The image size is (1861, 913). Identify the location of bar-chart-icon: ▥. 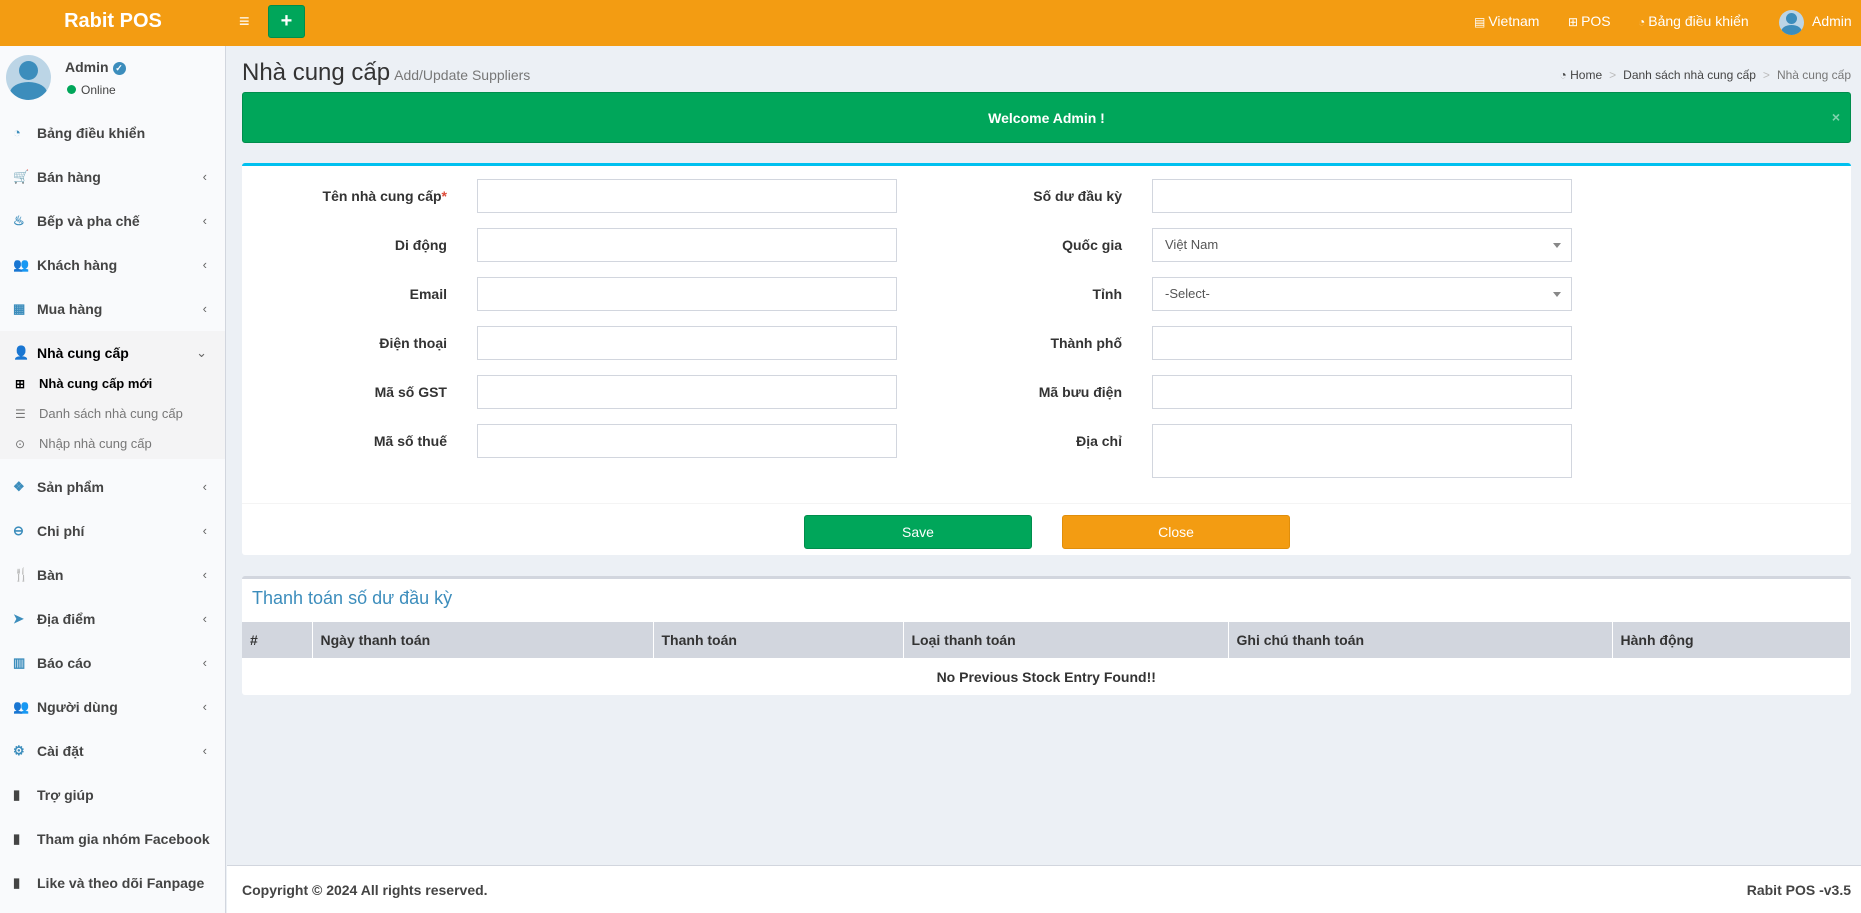
(19, 662).